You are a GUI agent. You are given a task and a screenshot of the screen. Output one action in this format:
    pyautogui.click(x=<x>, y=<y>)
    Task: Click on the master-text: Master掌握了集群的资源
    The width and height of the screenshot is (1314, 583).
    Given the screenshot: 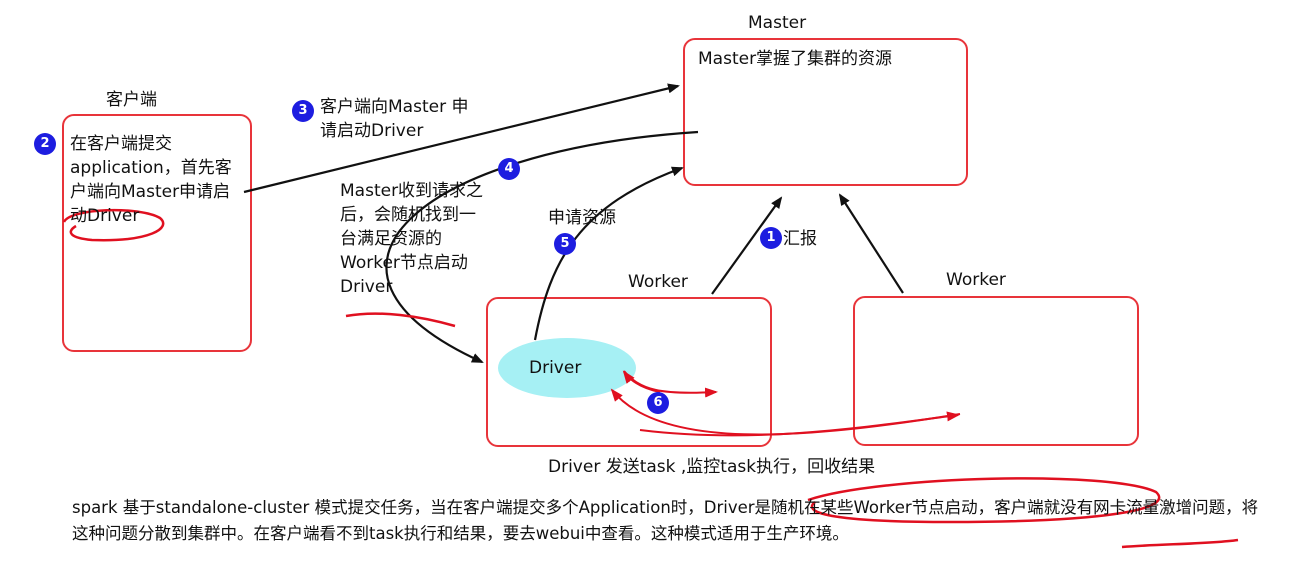 What is the action you would take?
    pyautogui.click(x=795, y=59)
    